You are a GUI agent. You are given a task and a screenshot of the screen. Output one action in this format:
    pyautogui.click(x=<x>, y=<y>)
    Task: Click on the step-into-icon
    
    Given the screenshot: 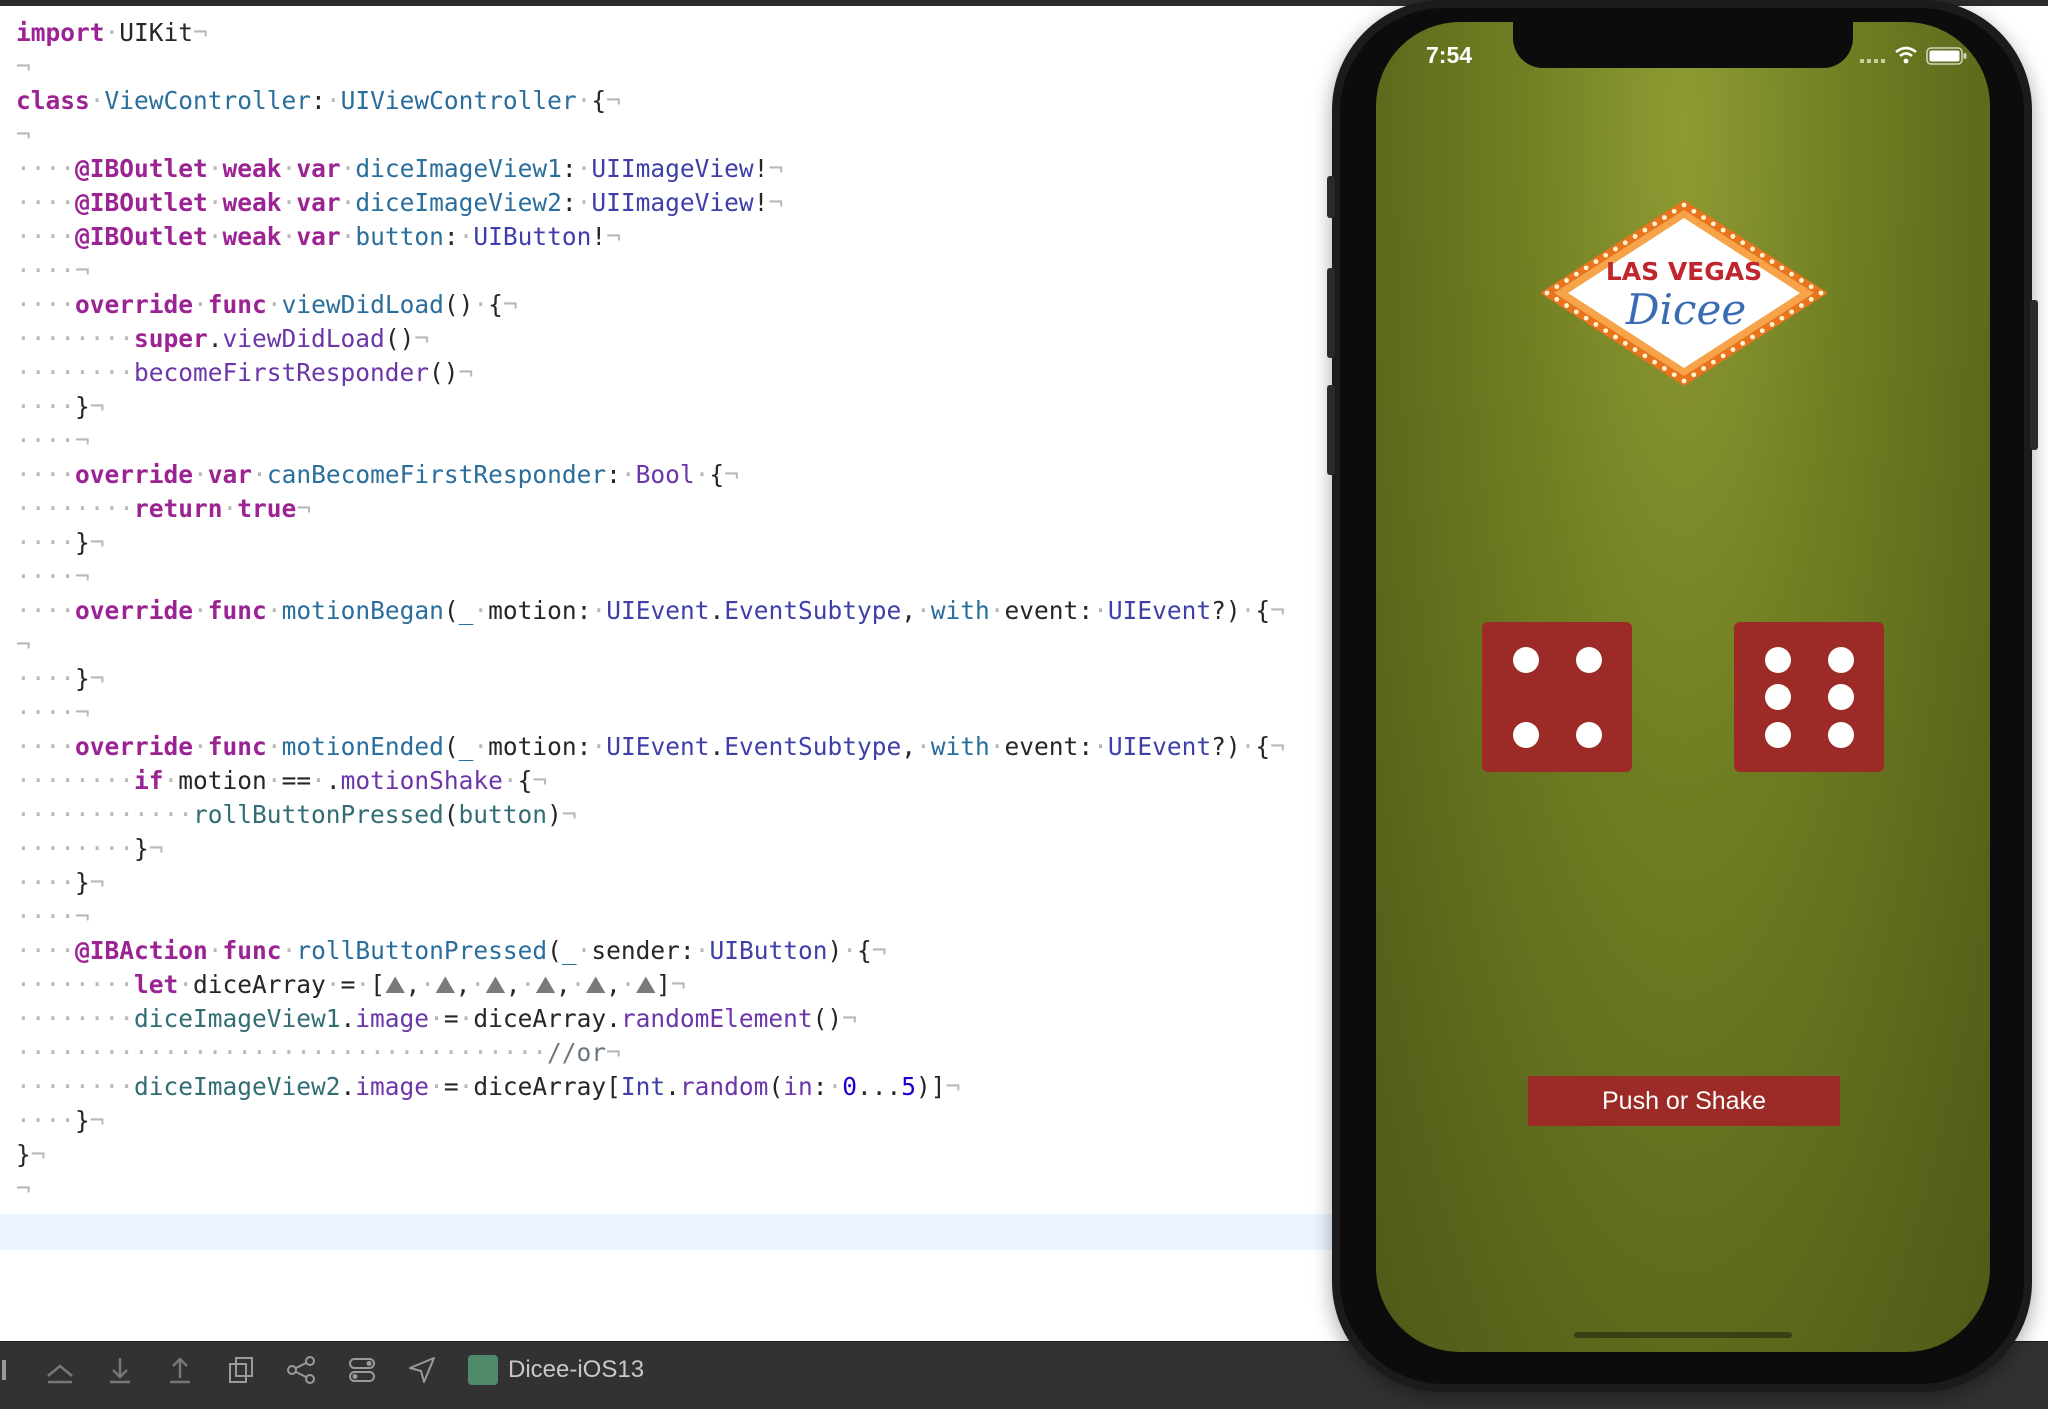 What is the action you would take?
    pyautogui.click(x=120, y=1370)
    